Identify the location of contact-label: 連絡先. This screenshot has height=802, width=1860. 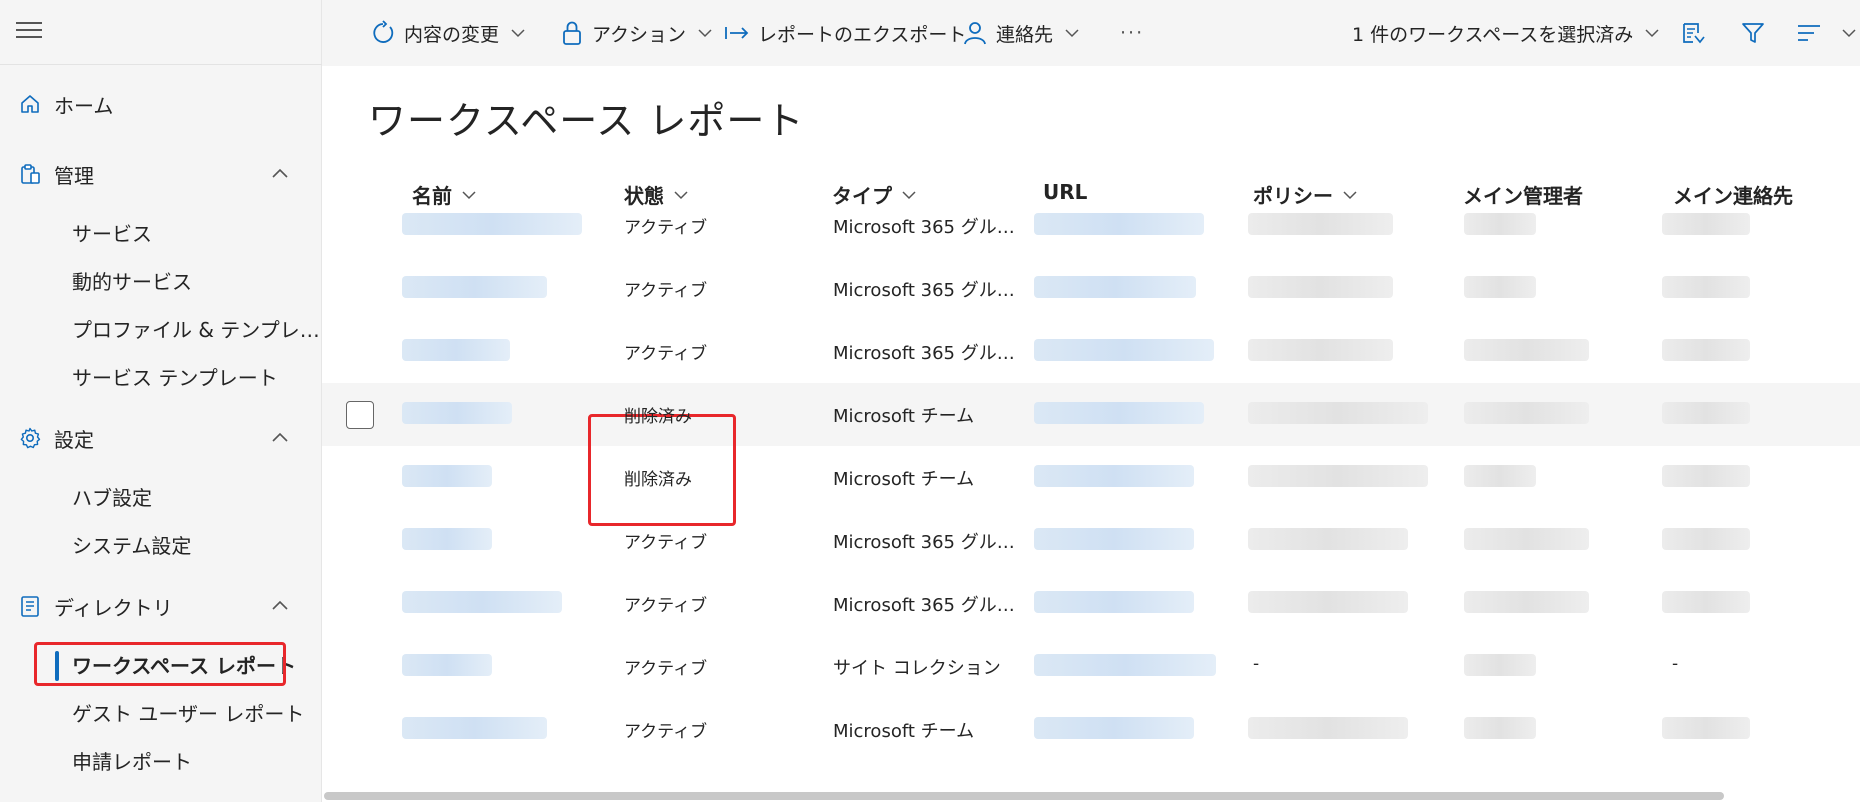
(1025, 34).